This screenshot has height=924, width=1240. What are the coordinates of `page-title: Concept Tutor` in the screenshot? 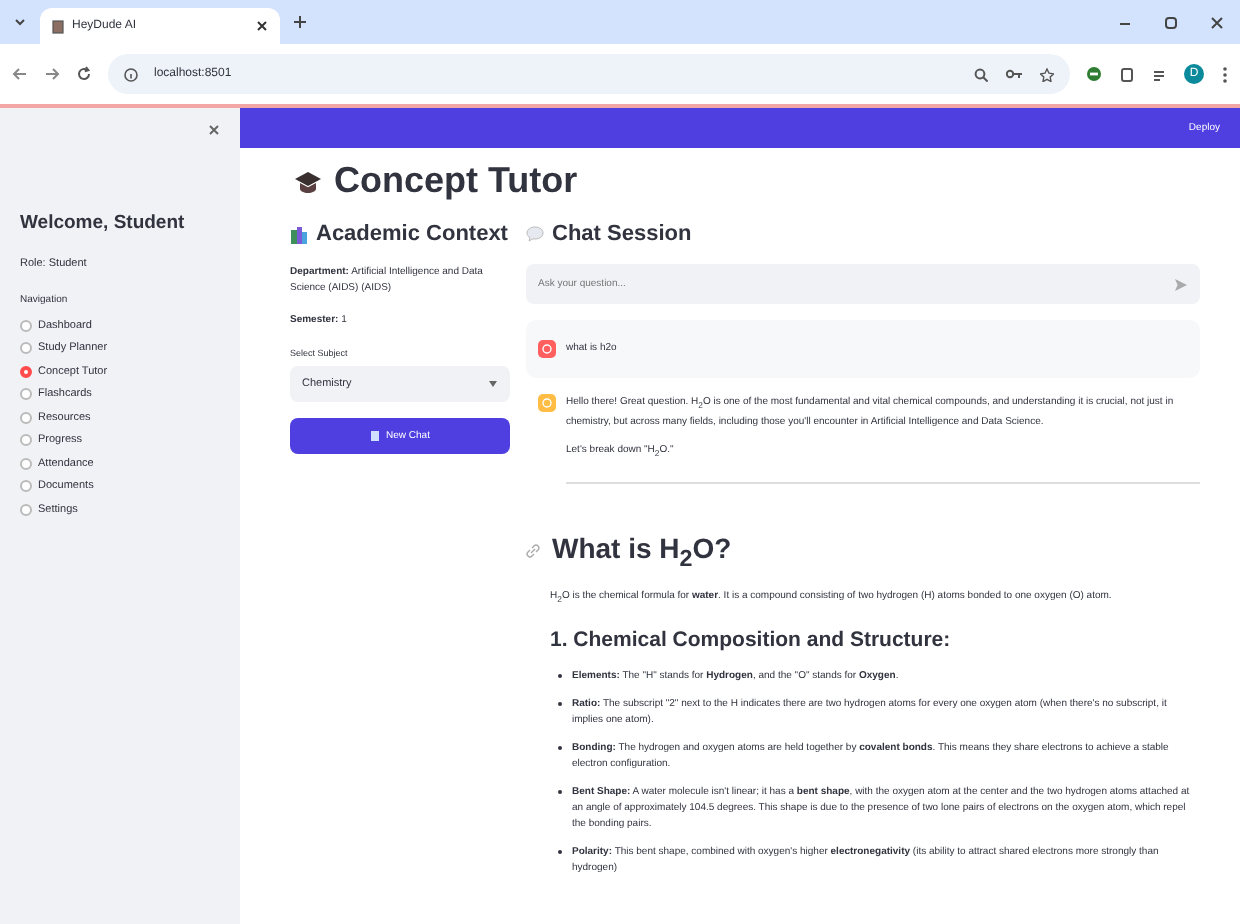 It's located at (456, 181).